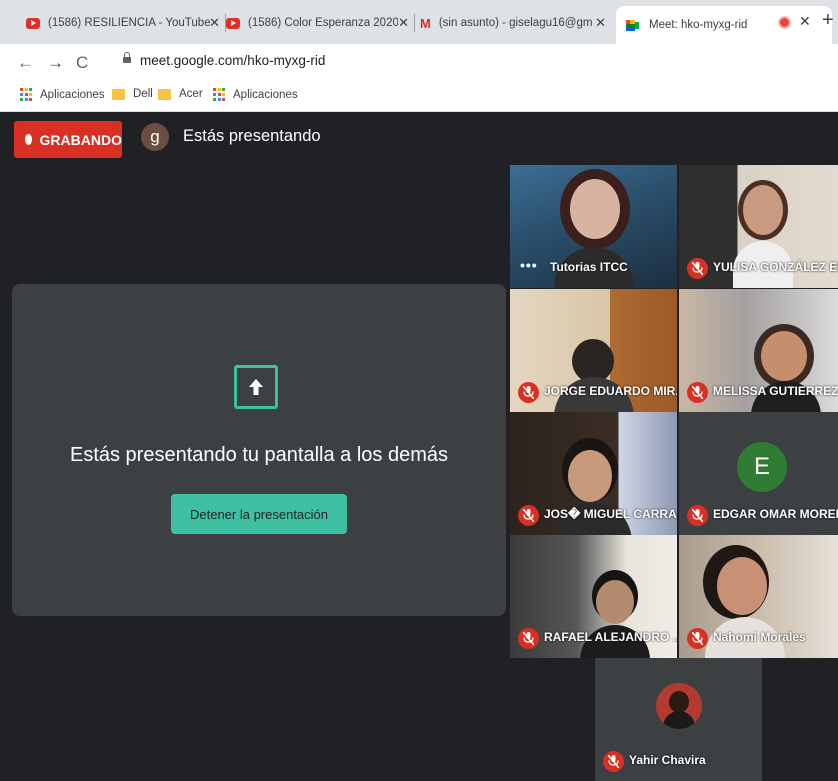 Image resolution: width=838 pixels, height=781 pixels. Describe the element at coordinates (155, 137) in the screenshot. I see `avatar: g` at that location.